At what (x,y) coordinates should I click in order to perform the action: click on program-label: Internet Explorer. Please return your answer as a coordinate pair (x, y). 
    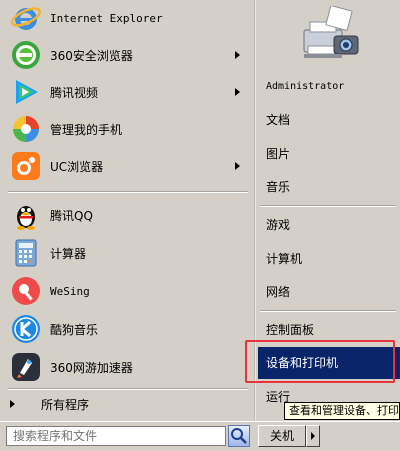
    Looking at the image, I should click on (106, 18).